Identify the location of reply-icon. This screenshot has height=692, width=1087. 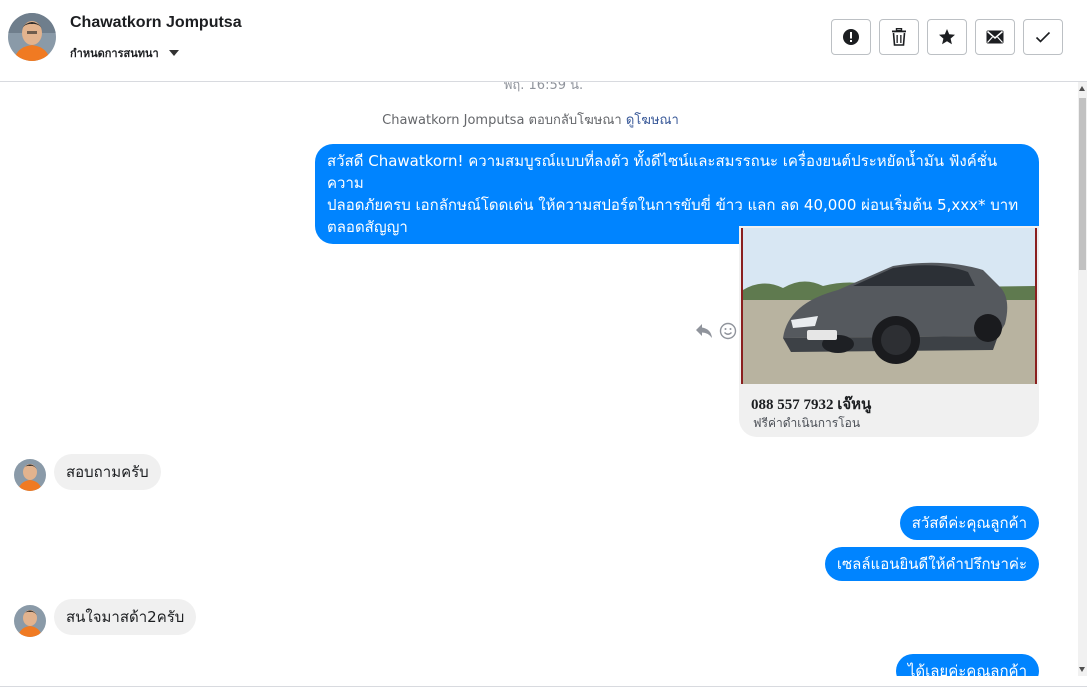
(704, 331).